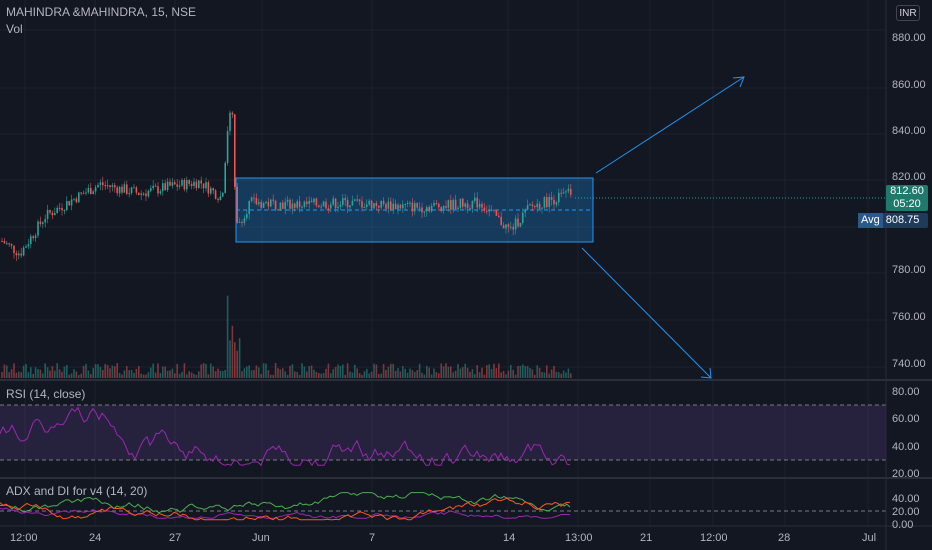 This screenshot has width=932, height=550. What do you see at coordinates (509, 538) in the screenshot?
I see `time-tick: 14` at bounding box center [509, 538].